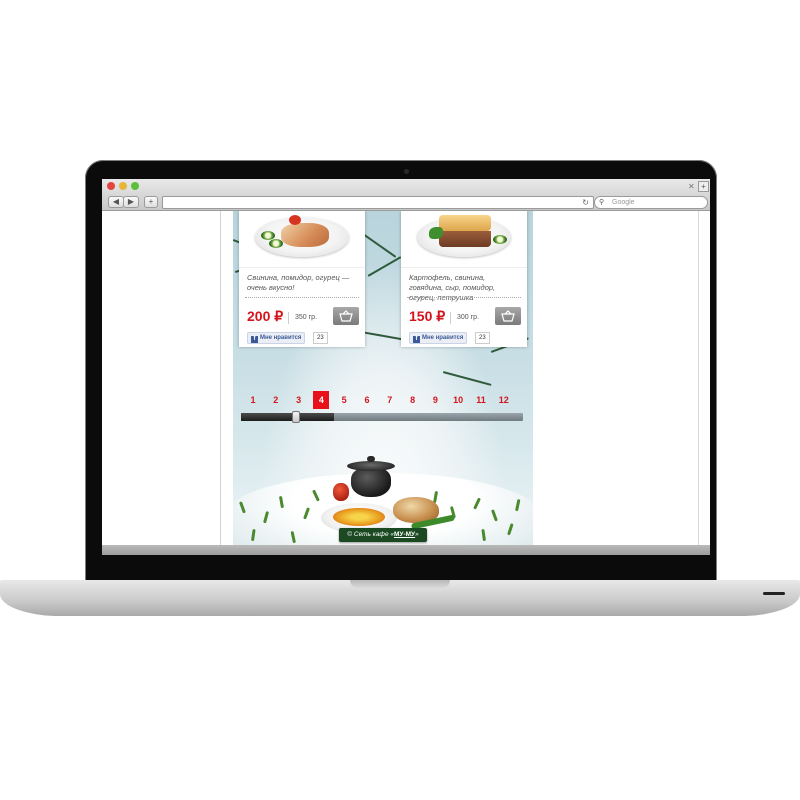 Image resolution: width=800 pixels, height=800 pixels. I want to click on product-weight: 350 гр., so click(302, 318).